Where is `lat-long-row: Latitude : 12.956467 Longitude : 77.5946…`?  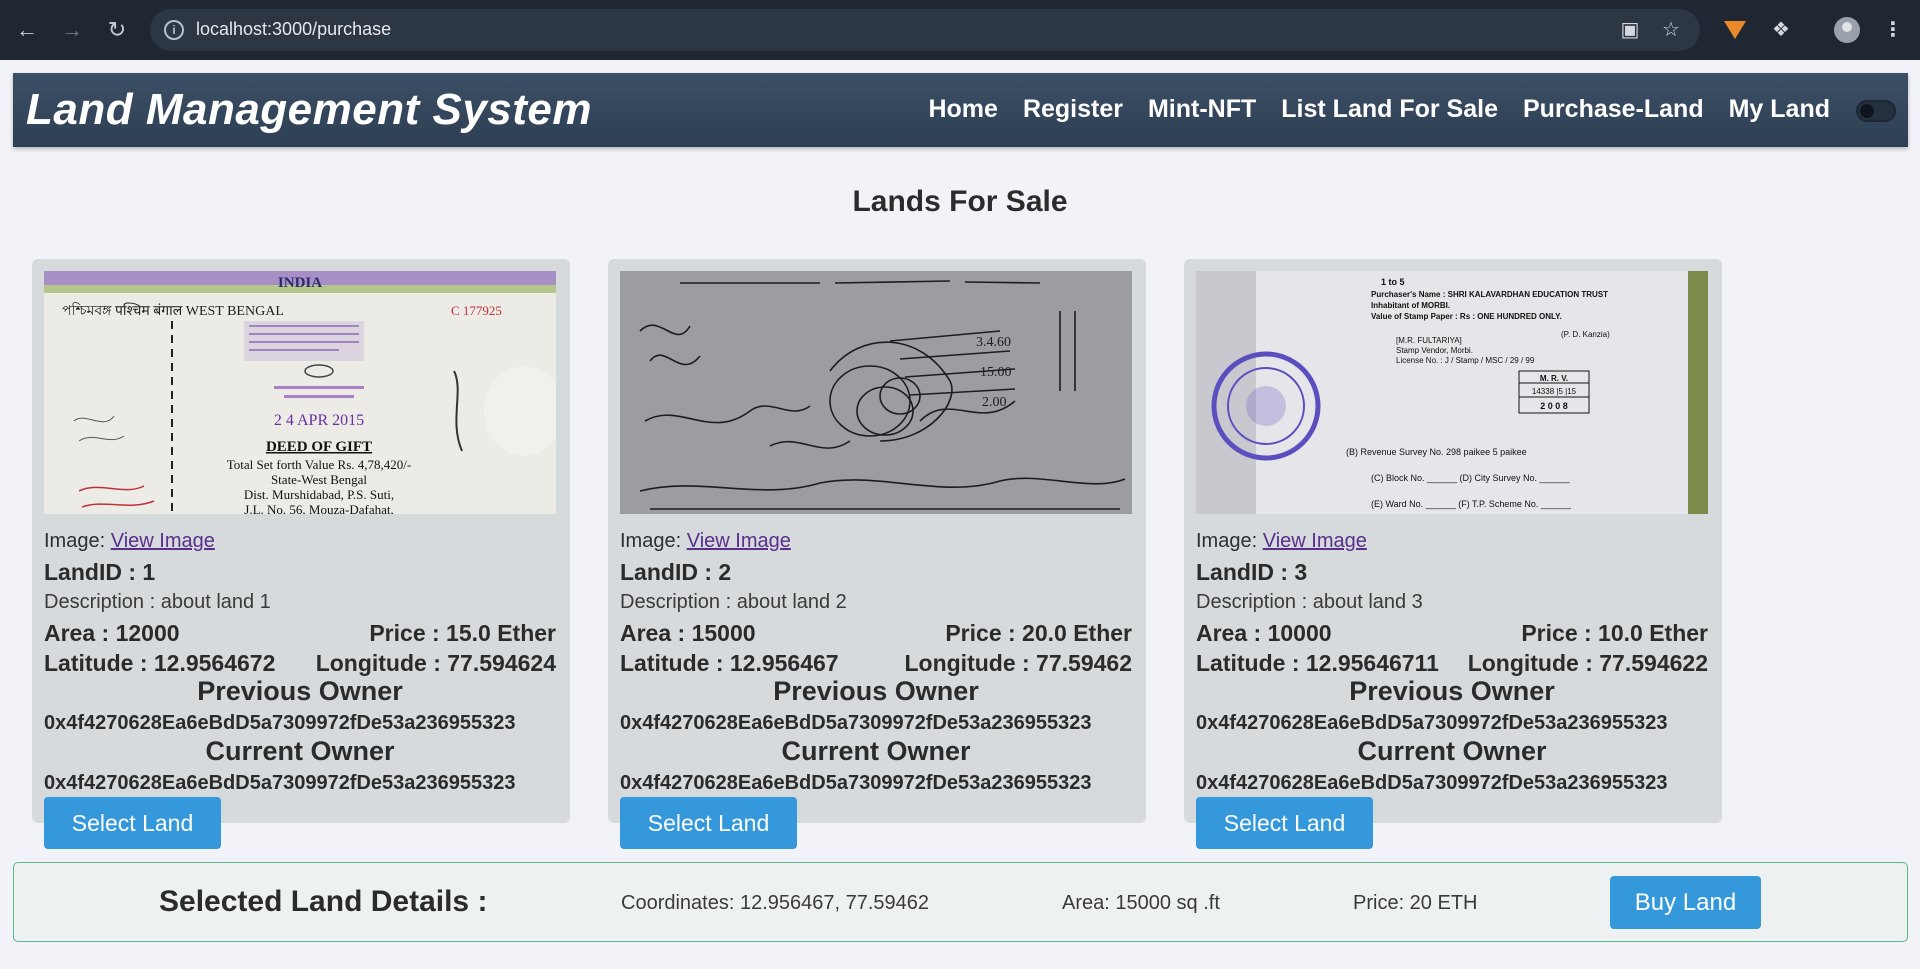 lat-long-row: Latitude : 12.956467 Longitude : 77.5946… is located at coordinates (876, 663).